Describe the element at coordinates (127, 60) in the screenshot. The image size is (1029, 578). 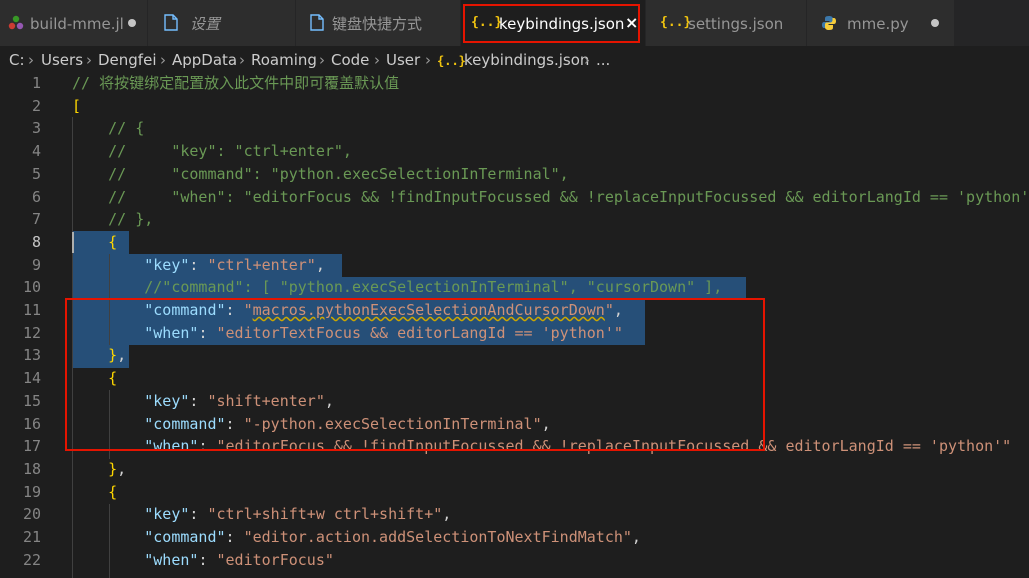
I see `breadcrumb-dengfei: Dengfei` at that location.